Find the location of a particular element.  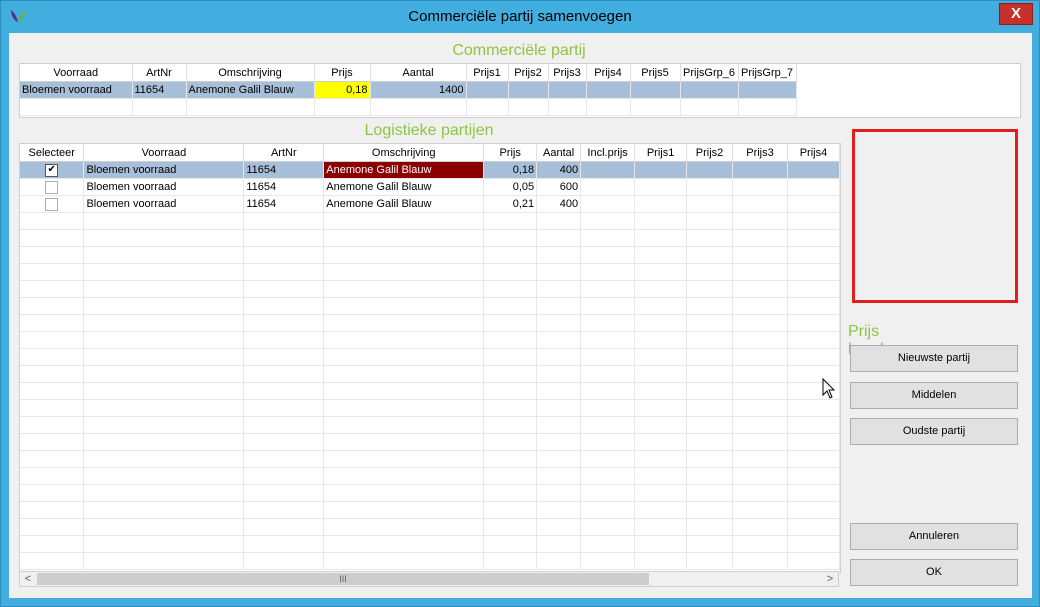

cancel-button: Annuleren is located at coordinates (934, 536).